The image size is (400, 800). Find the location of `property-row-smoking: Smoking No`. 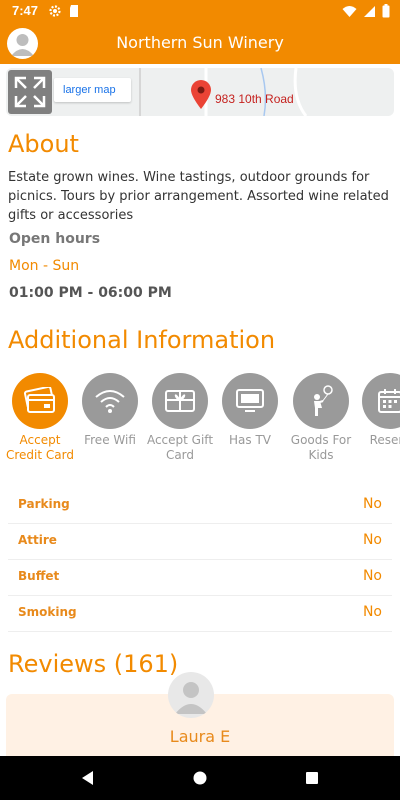

property-row-smoking: Smoking No is located at coordinates (200, 614).